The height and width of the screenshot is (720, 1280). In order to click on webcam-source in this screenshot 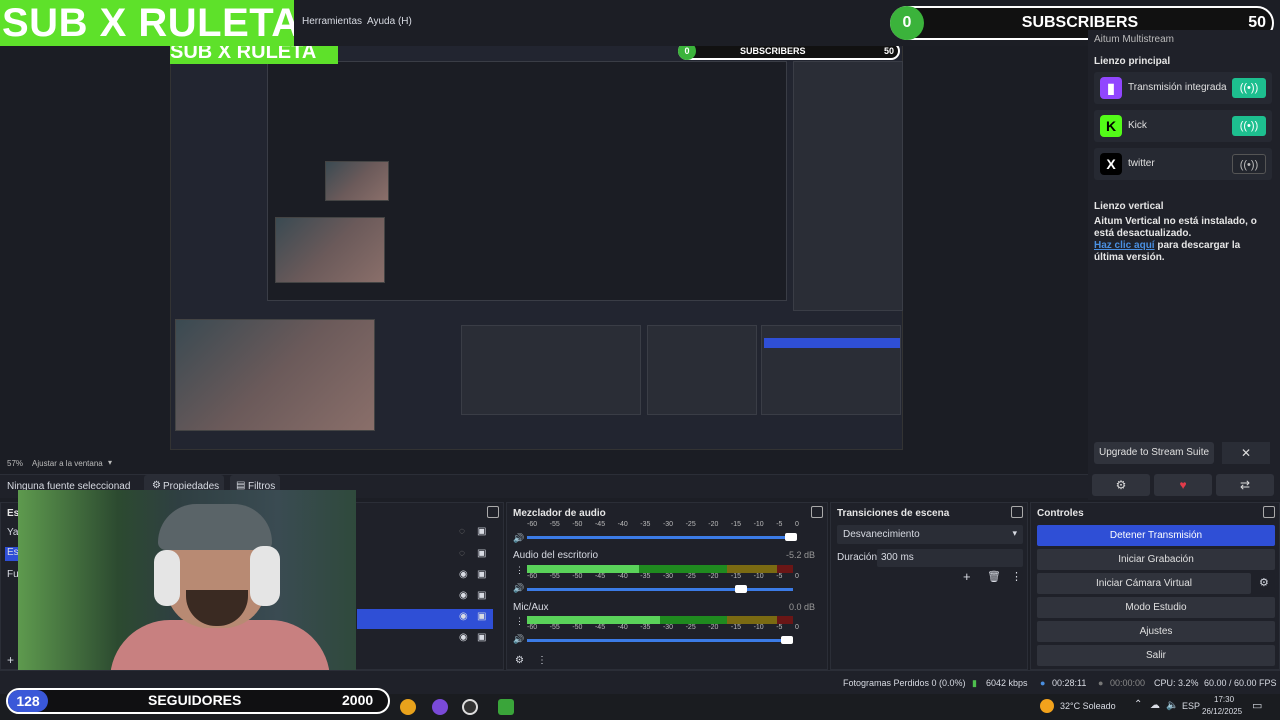, I will do `click(187, 585)`.